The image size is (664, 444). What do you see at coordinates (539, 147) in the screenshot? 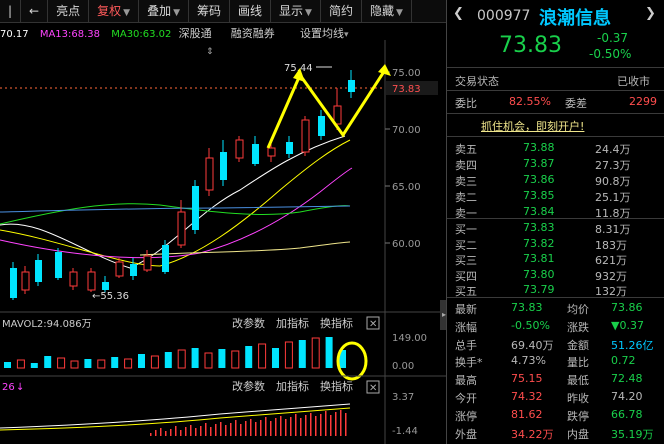
I see `ask-price: 73.88` at bounding box center [539, 147].